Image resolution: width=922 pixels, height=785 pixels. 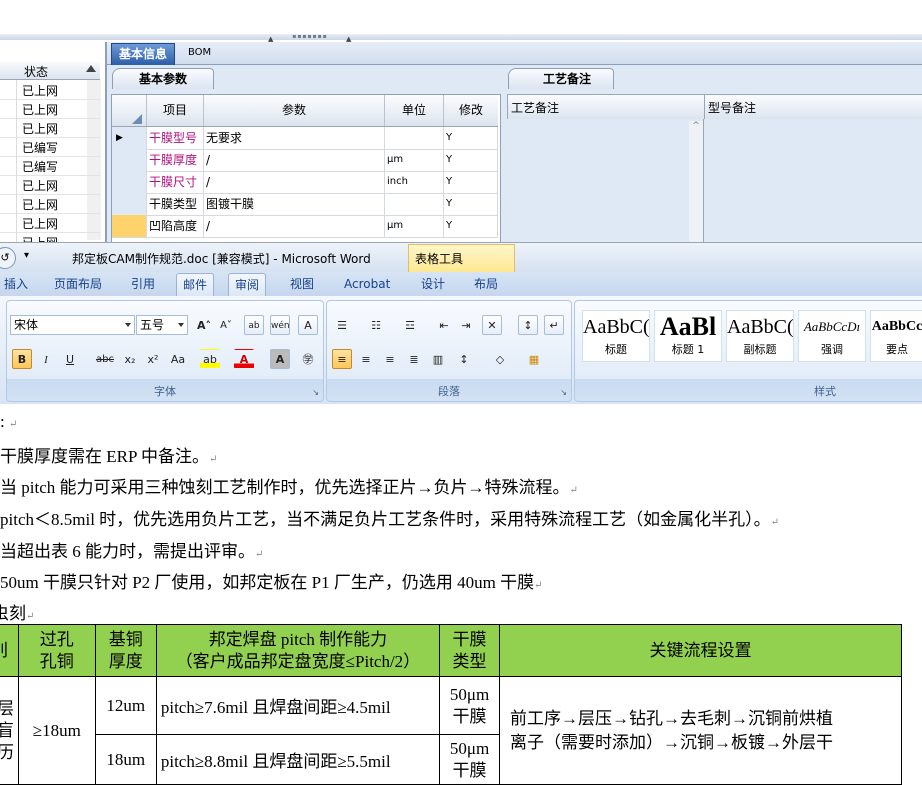 I want to click on cell-item: 干膜尺寸, so click(x=175, y=182).